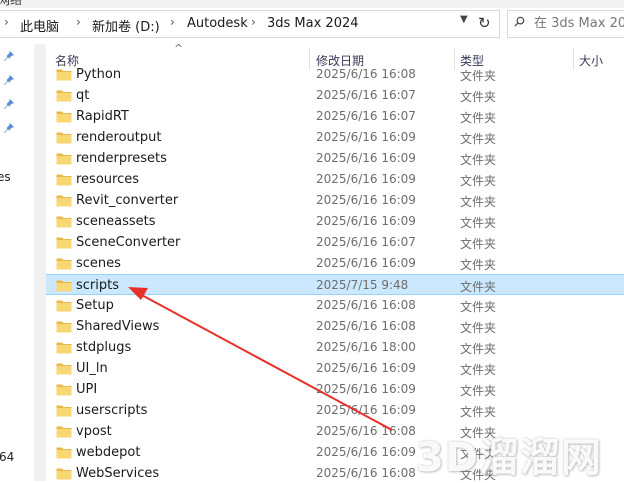  Describe the element at coordinates (94, 431) in the screenshot. I see `file-name: vpost` at that location.